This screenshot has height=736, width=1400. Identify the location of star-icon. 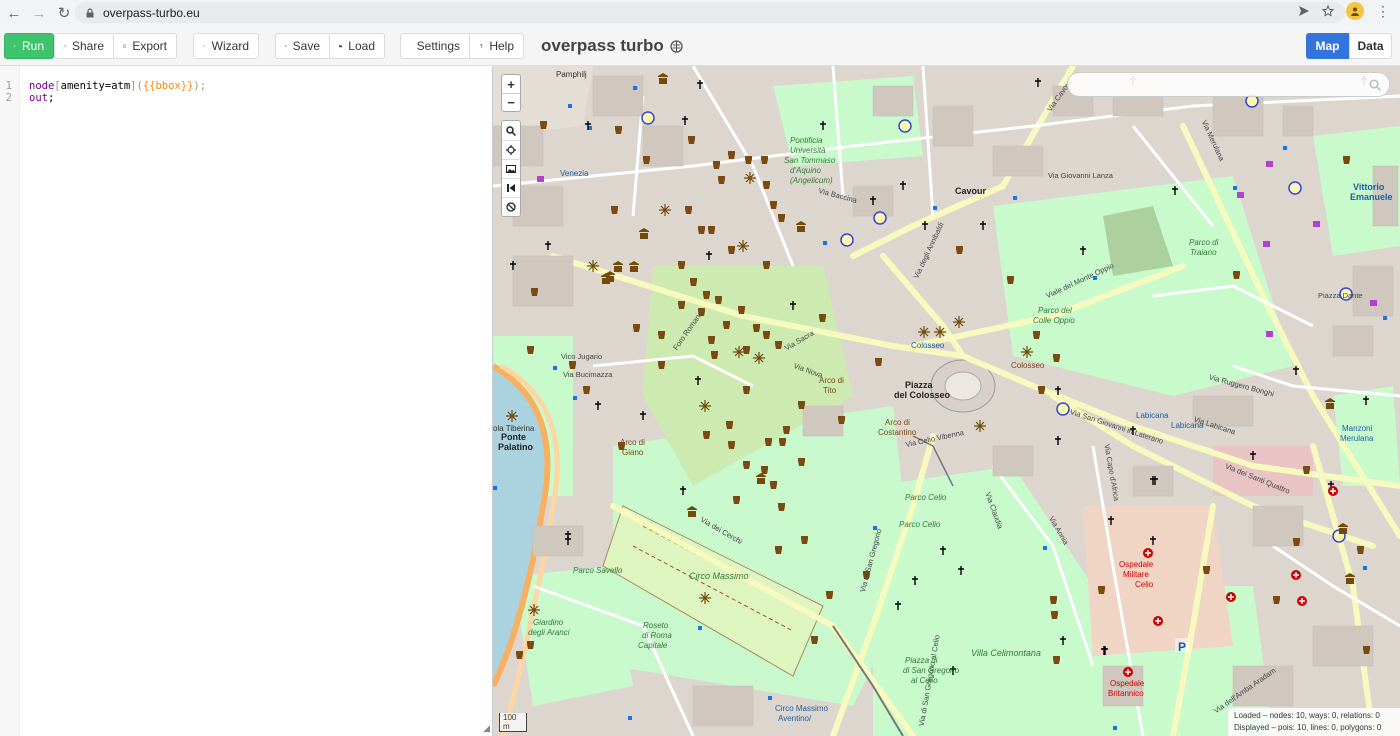
(1328, 11).